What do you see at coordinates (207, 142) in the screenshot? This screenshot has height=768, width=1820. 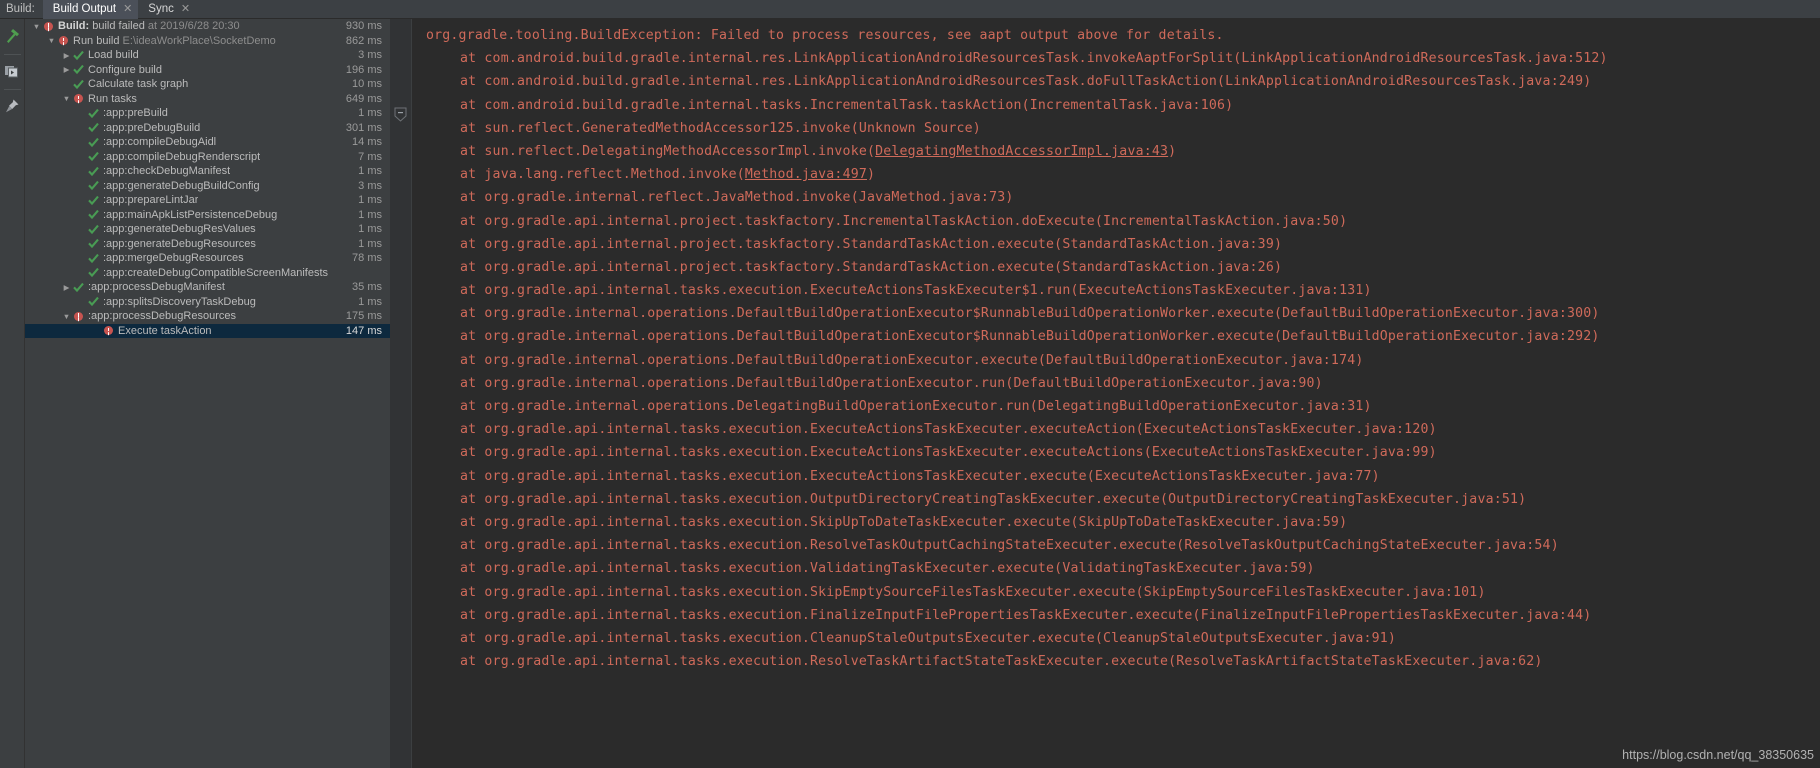 I see `tree-row: ▶:app:compileDebugAidl 14 ms` at bounding box center [207, 142].